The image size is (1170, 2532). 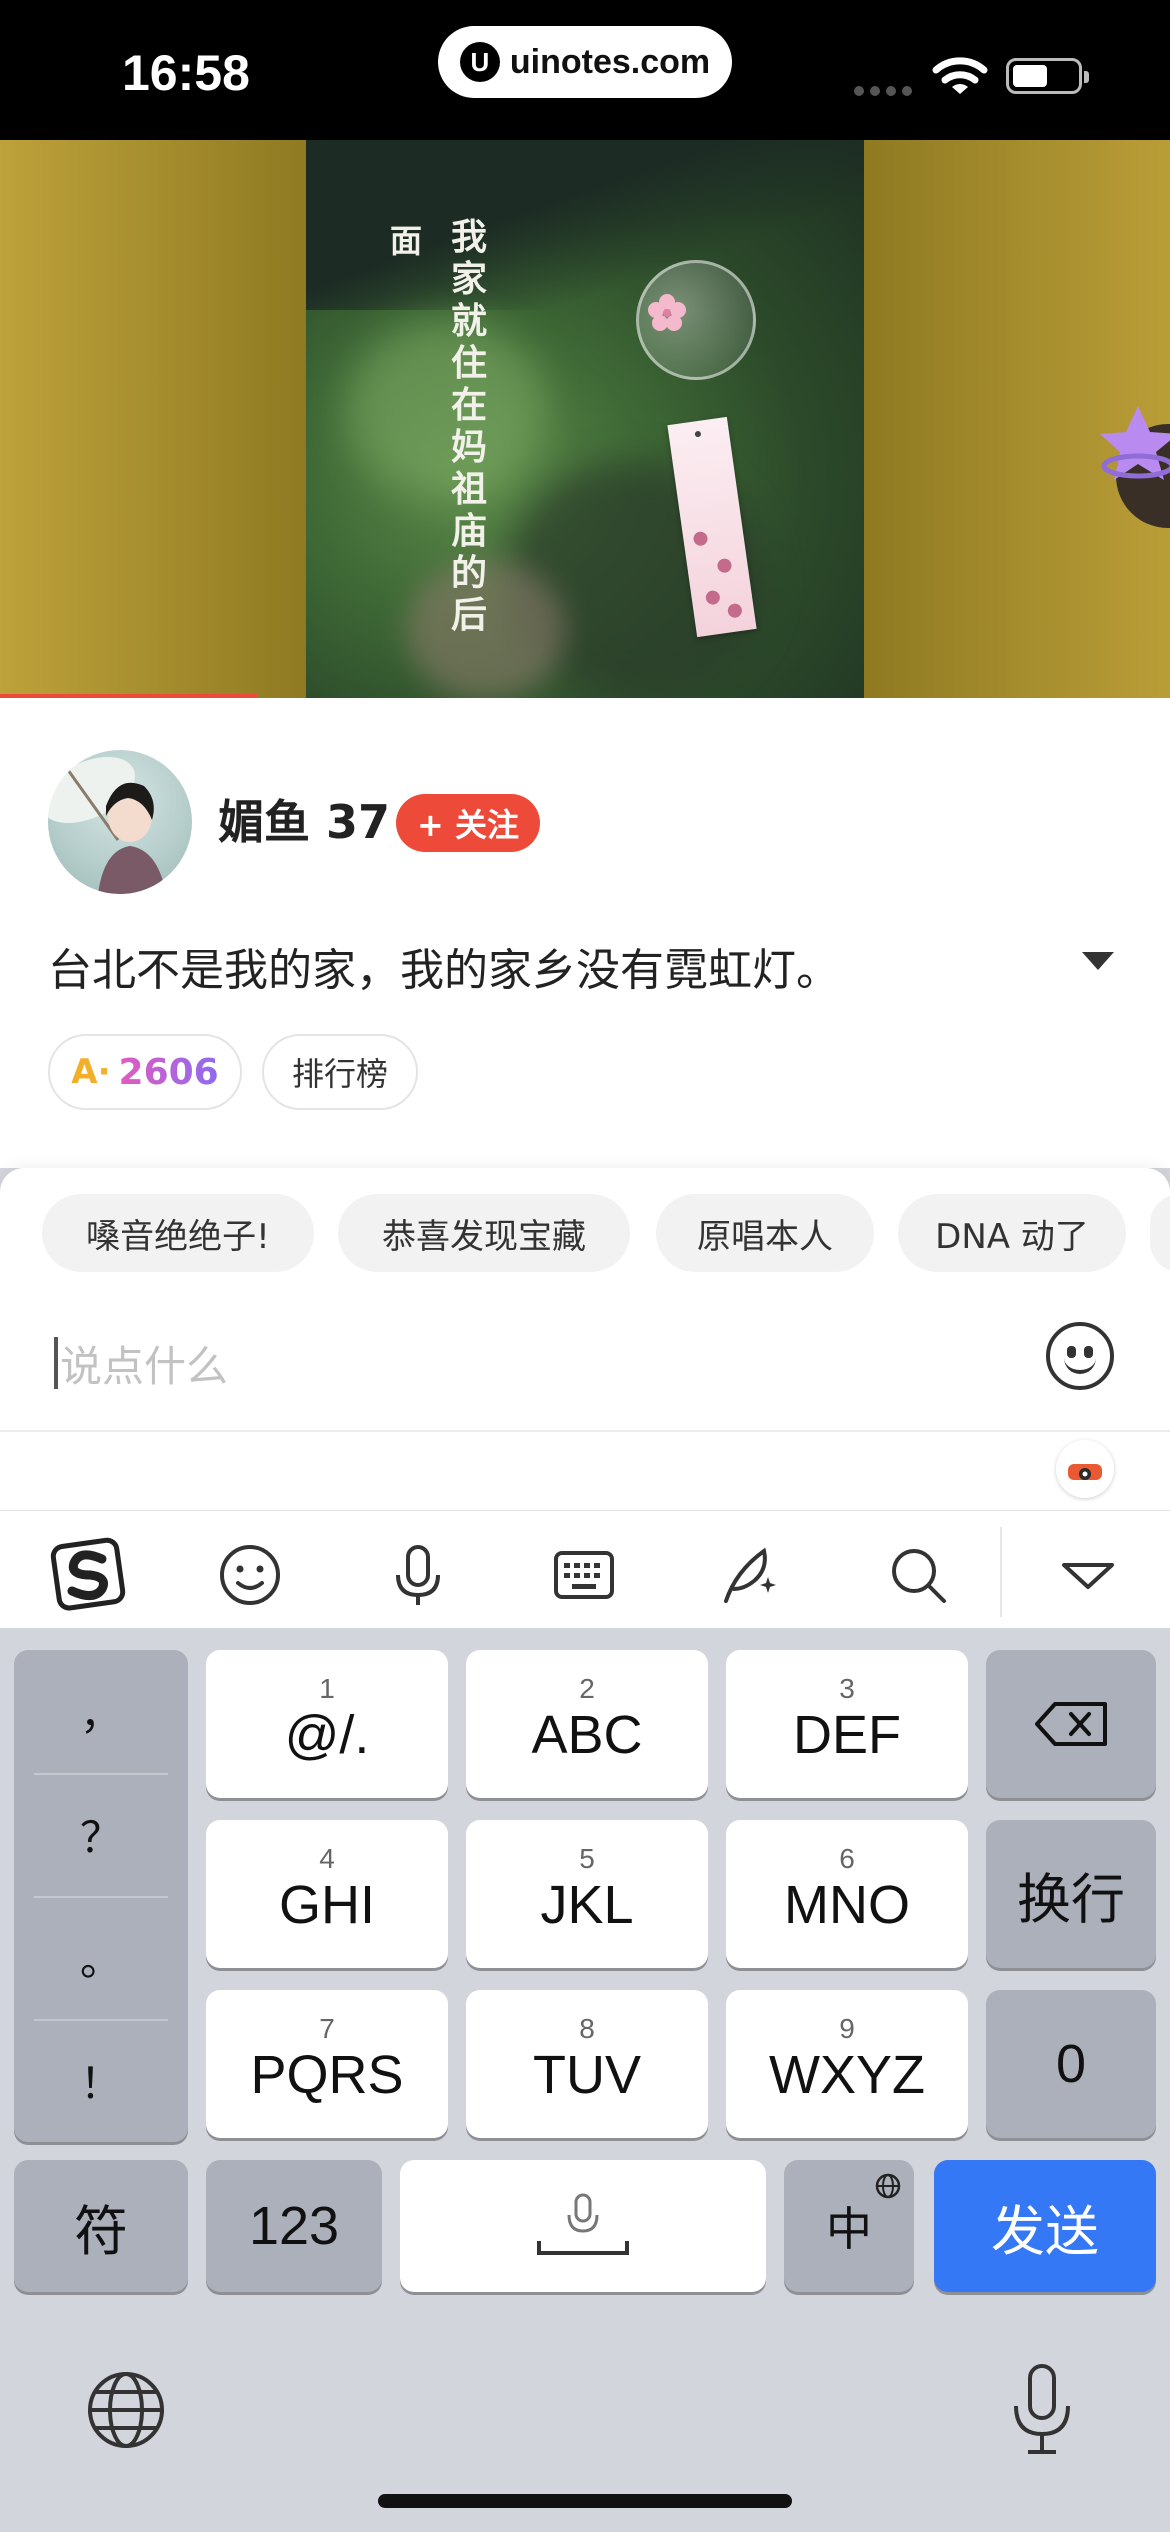 What do you see at coordinates (107, 825) in the screenshot?
I see `avatar-illustration` at bounding box center [107, 825].